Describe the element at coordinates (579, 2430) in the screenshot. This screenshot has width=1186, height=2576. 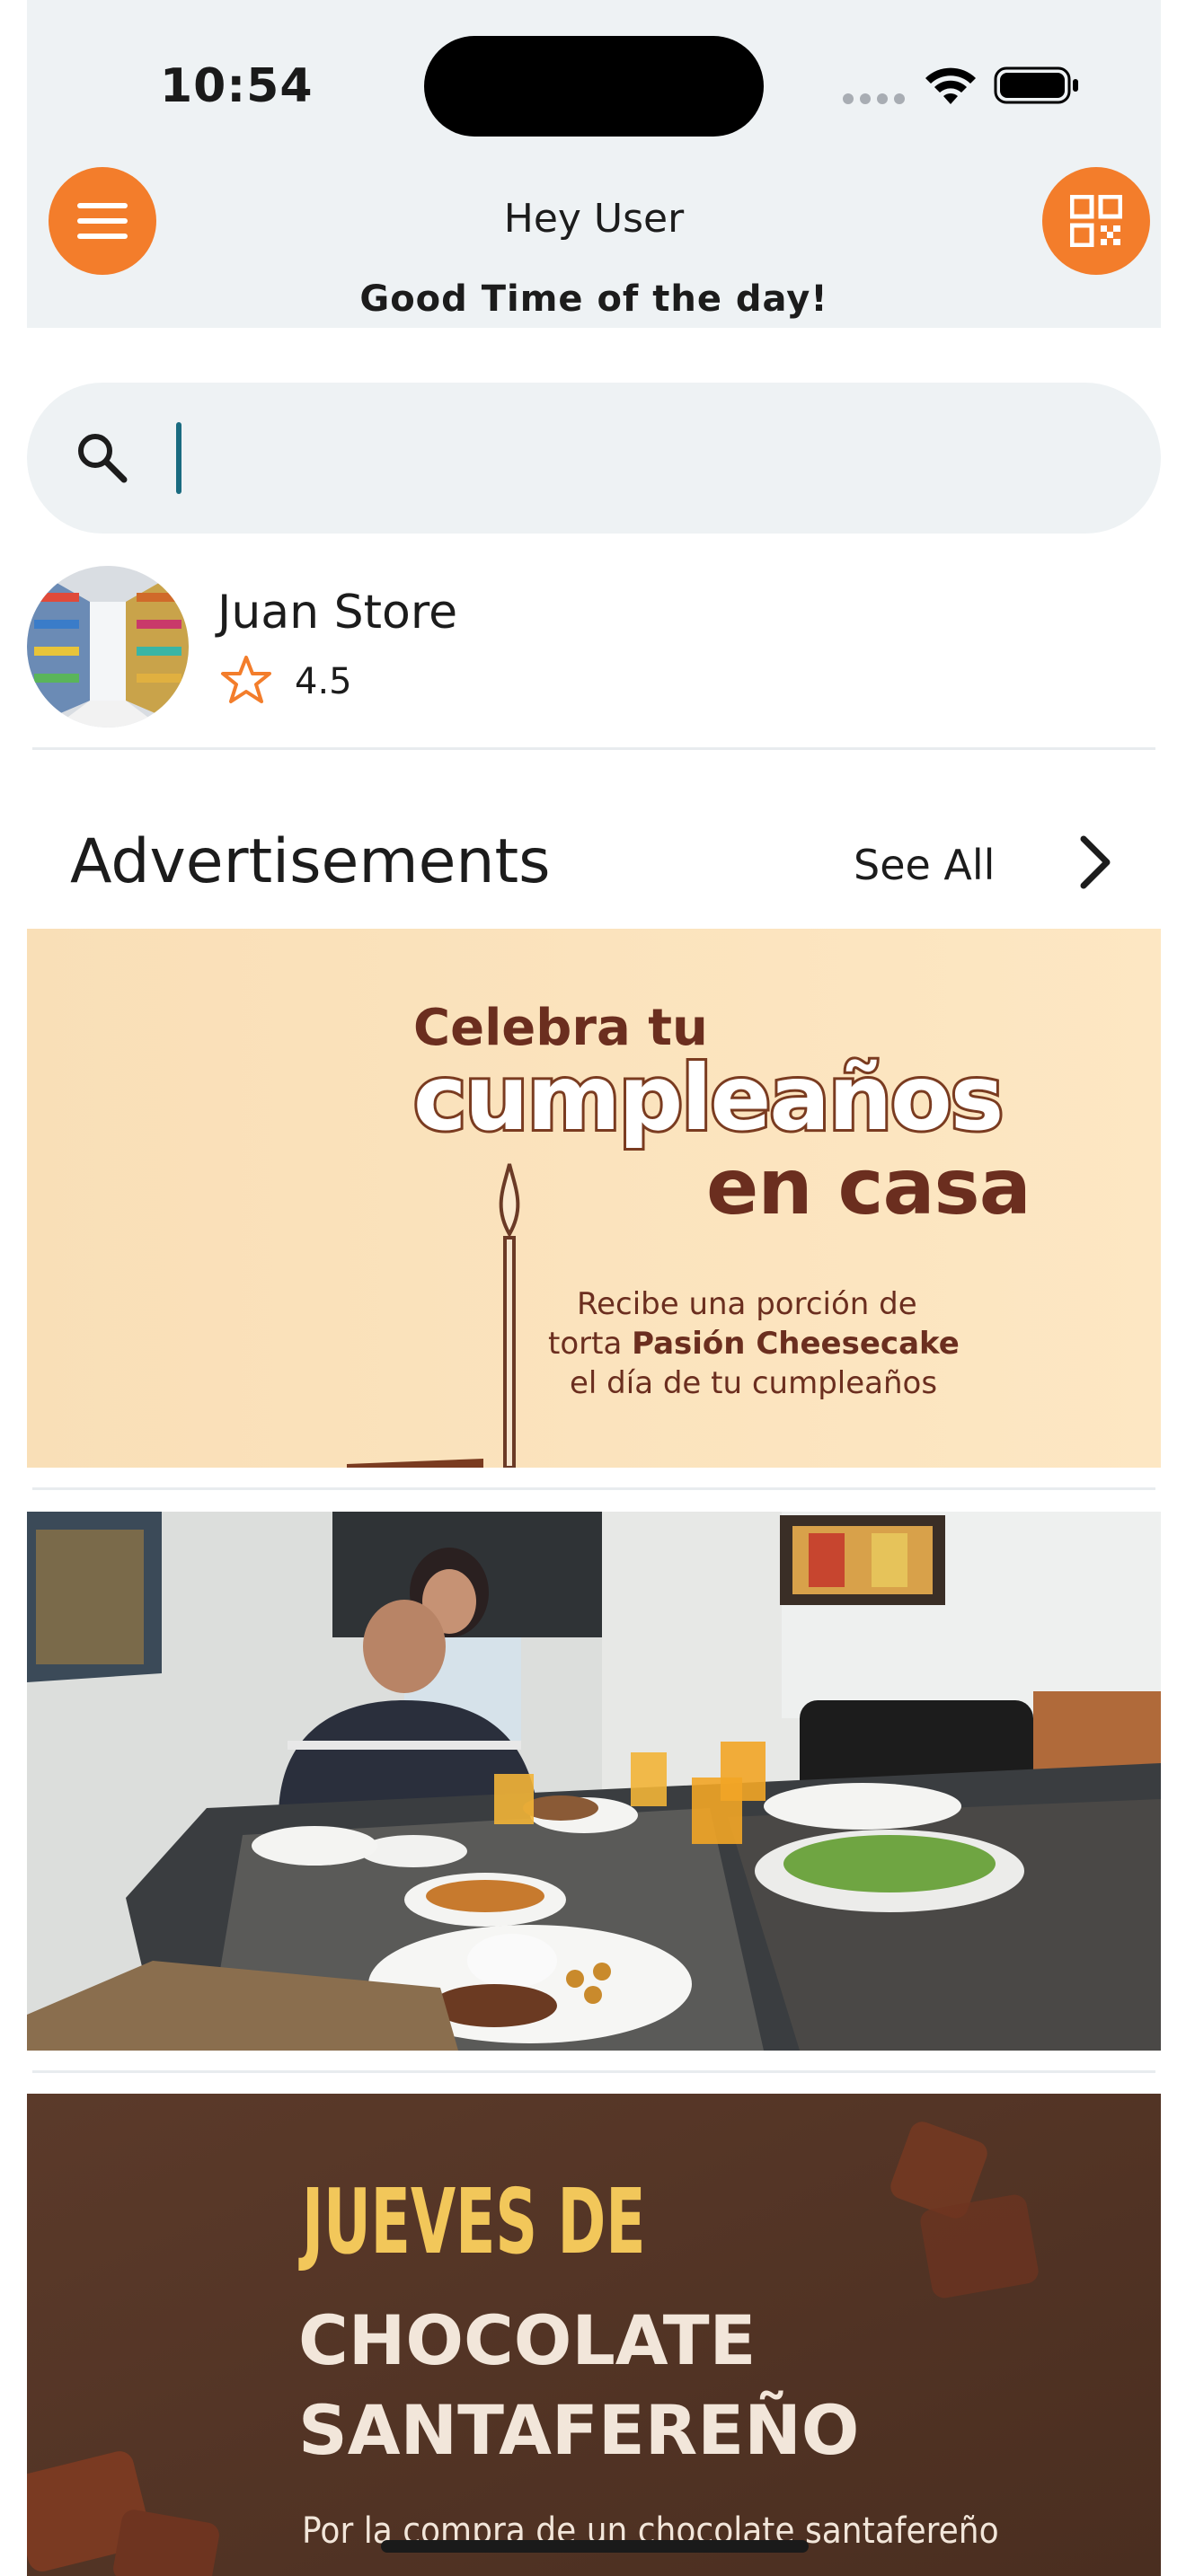
I see `ad3-line3: SANTAFEREÑO` at that location.